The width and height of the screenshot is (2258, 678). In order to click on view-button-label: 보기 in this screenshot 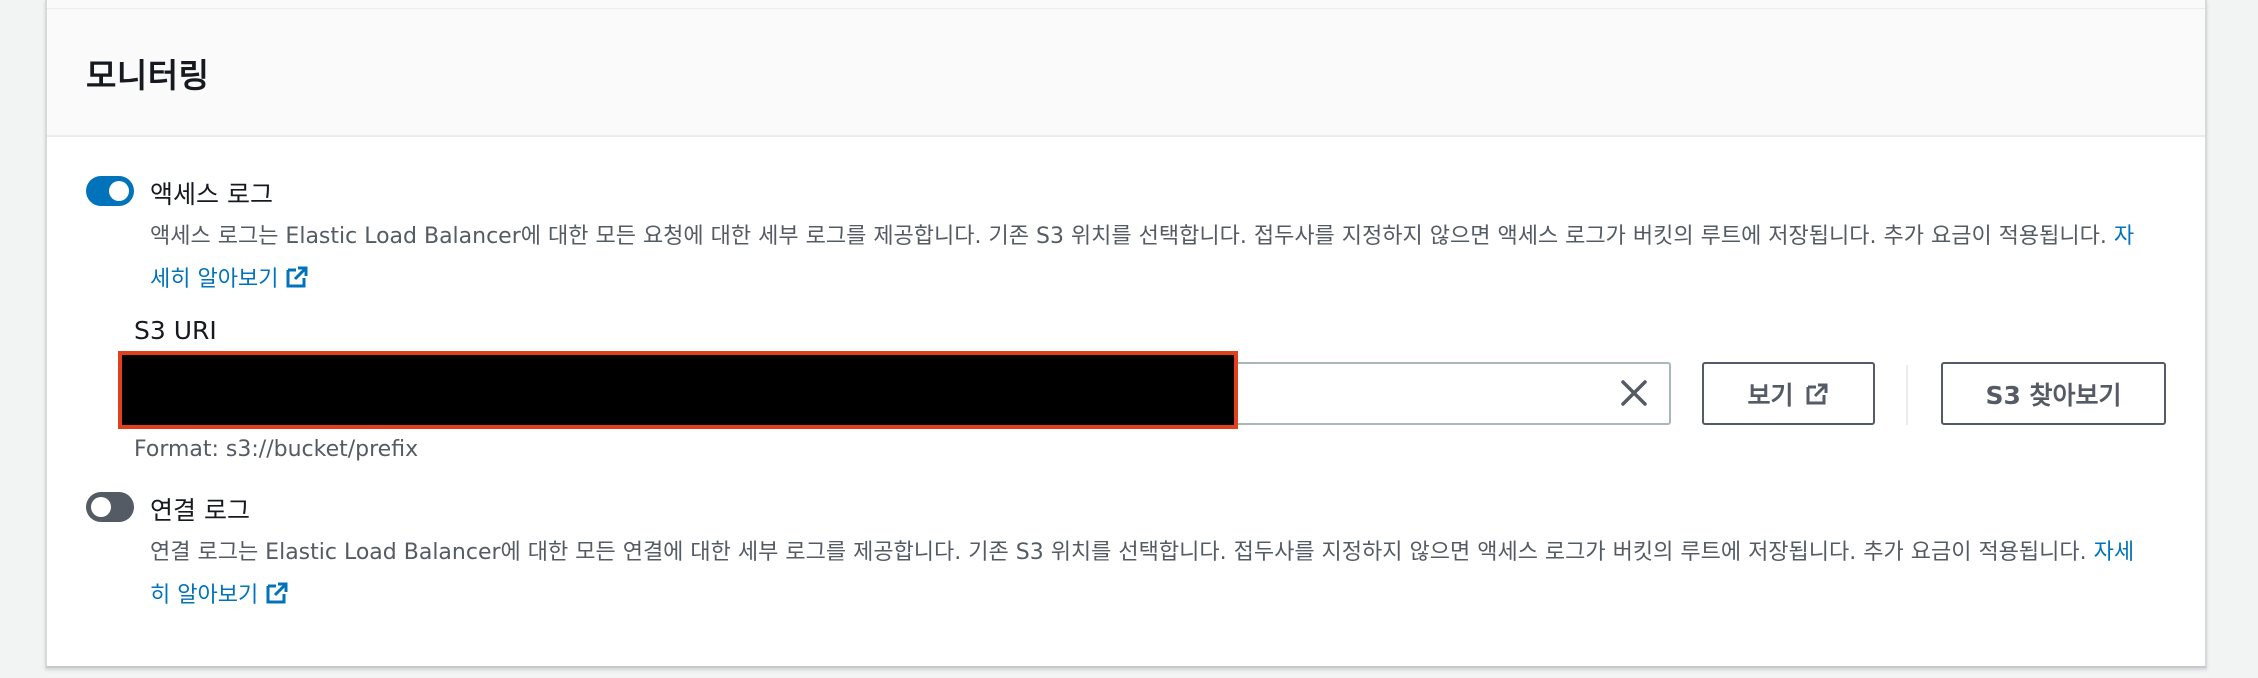, I will do `click(1770, 395)`.